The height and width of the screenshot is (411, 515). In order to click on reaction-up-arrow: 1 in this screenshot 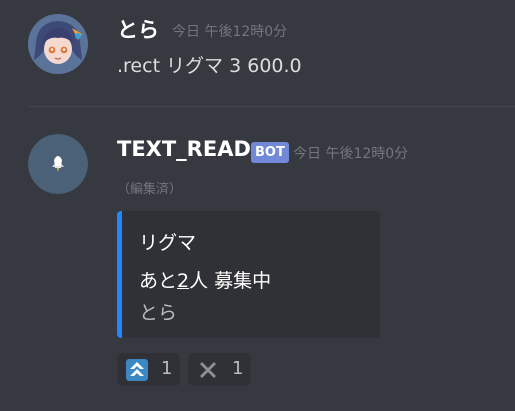, I will do `click(148, 369)`.